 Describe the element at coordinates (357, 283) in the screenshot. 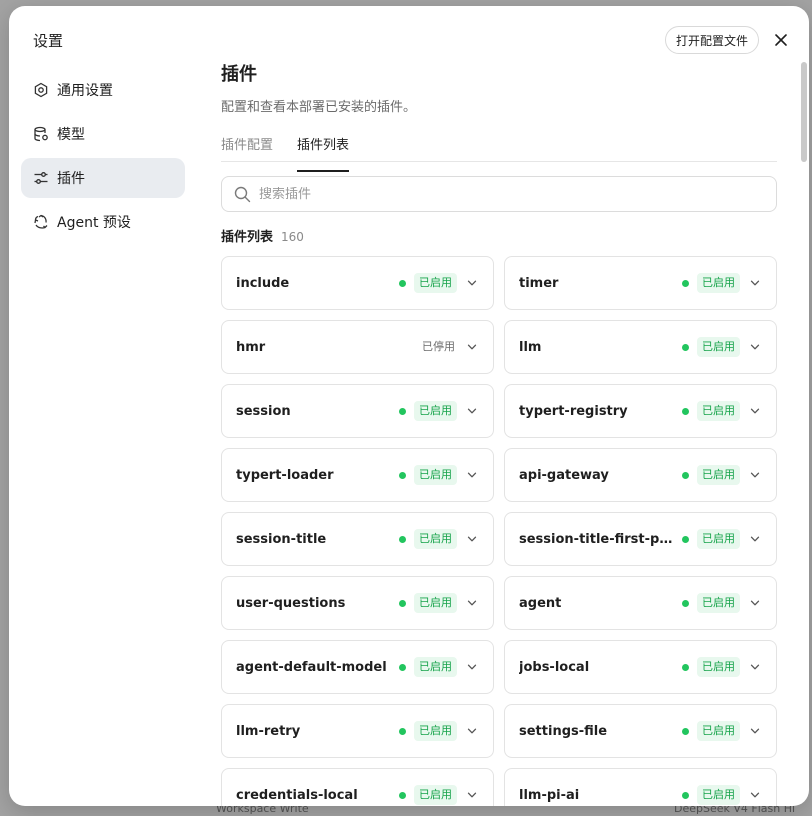

I see `plugin-card: include 已启用` at that location.